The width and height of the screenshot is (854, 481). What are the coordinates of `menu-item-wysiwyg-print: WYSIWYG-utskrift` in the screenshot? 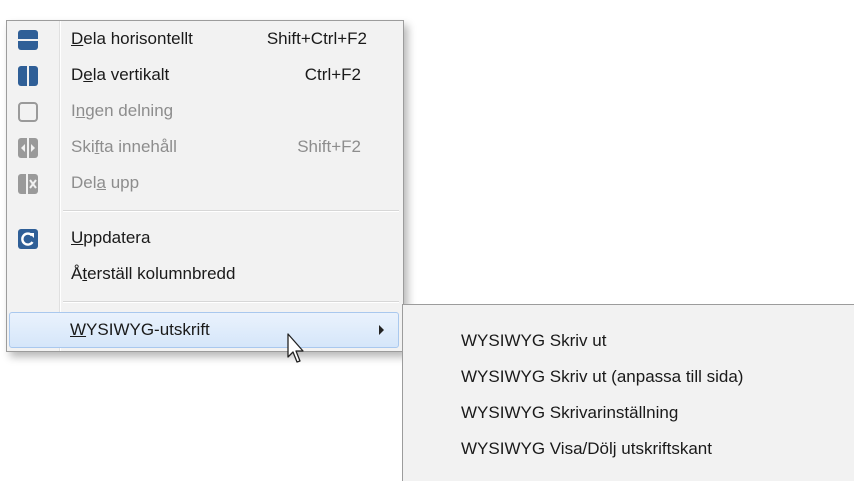 It's located at (204, 330).